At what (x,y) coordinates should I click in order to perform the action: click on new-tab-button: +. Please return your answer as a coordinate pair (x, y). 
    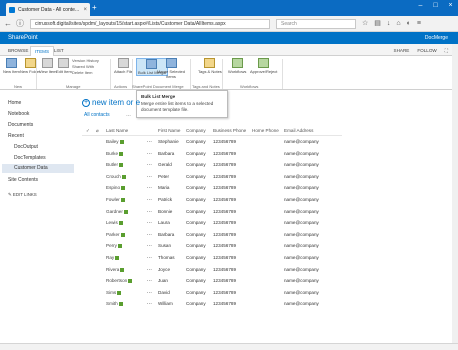
    Looking at the image, I should click on (94, 8).